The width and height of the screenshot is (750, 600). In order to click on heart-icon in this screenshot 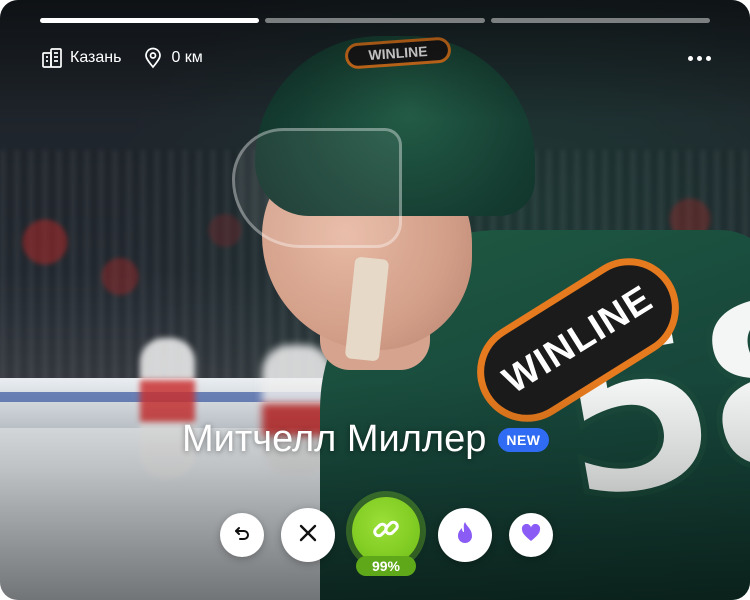, I will do `click(531, 535)`.